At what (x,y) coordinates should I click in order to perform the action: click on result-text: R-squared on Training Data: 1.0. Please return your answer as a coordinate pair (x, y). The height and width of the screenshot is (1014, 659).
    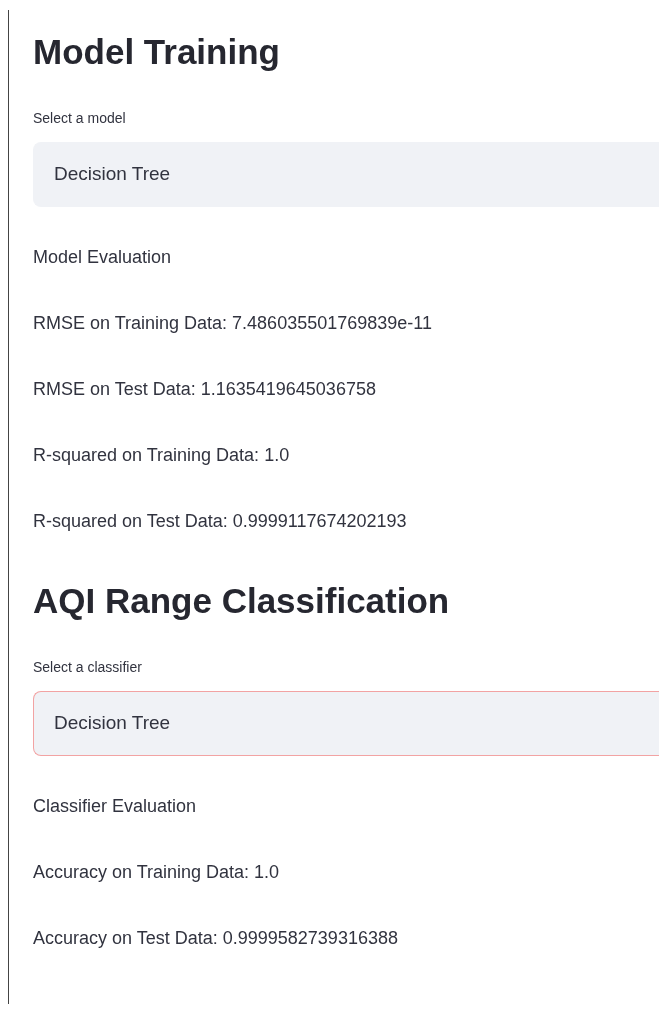
    Looking at the image, I should click on (162, 455).